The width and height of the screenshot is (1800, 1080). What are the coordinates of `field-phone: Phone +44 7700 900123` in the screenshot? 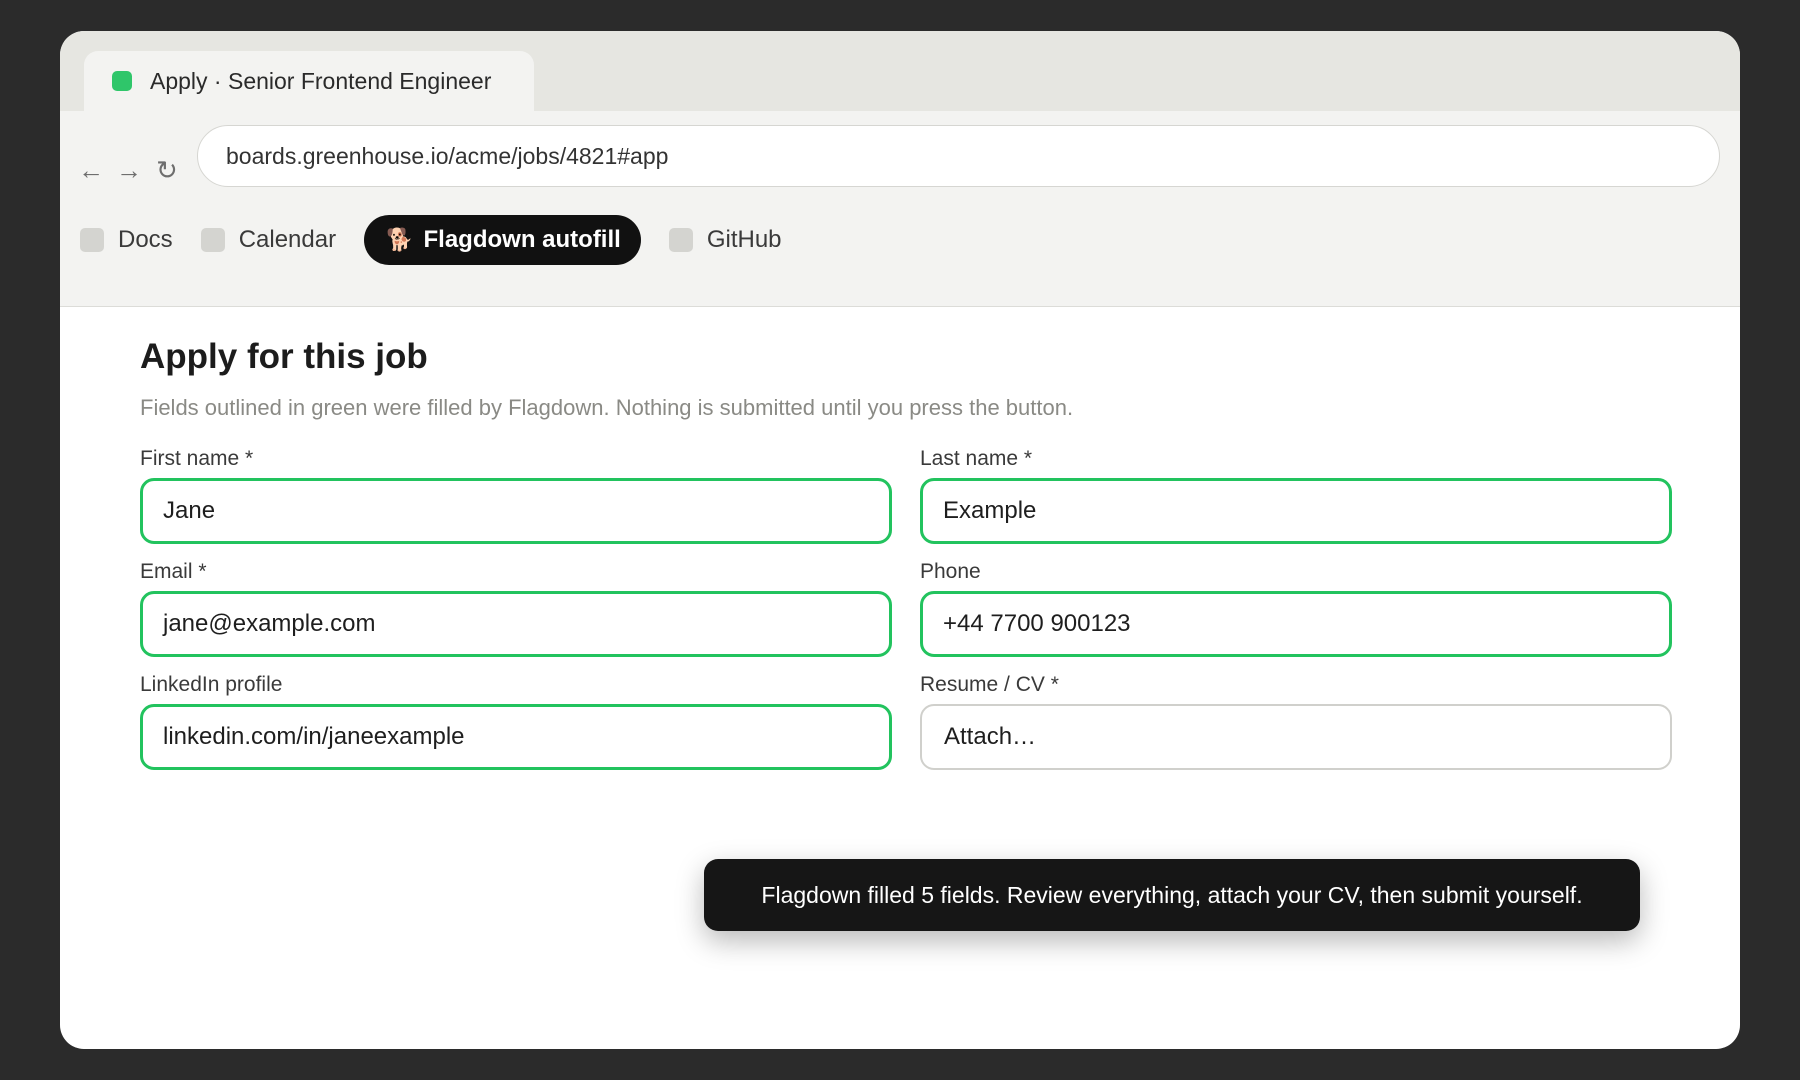 It's located at (1296, 608).